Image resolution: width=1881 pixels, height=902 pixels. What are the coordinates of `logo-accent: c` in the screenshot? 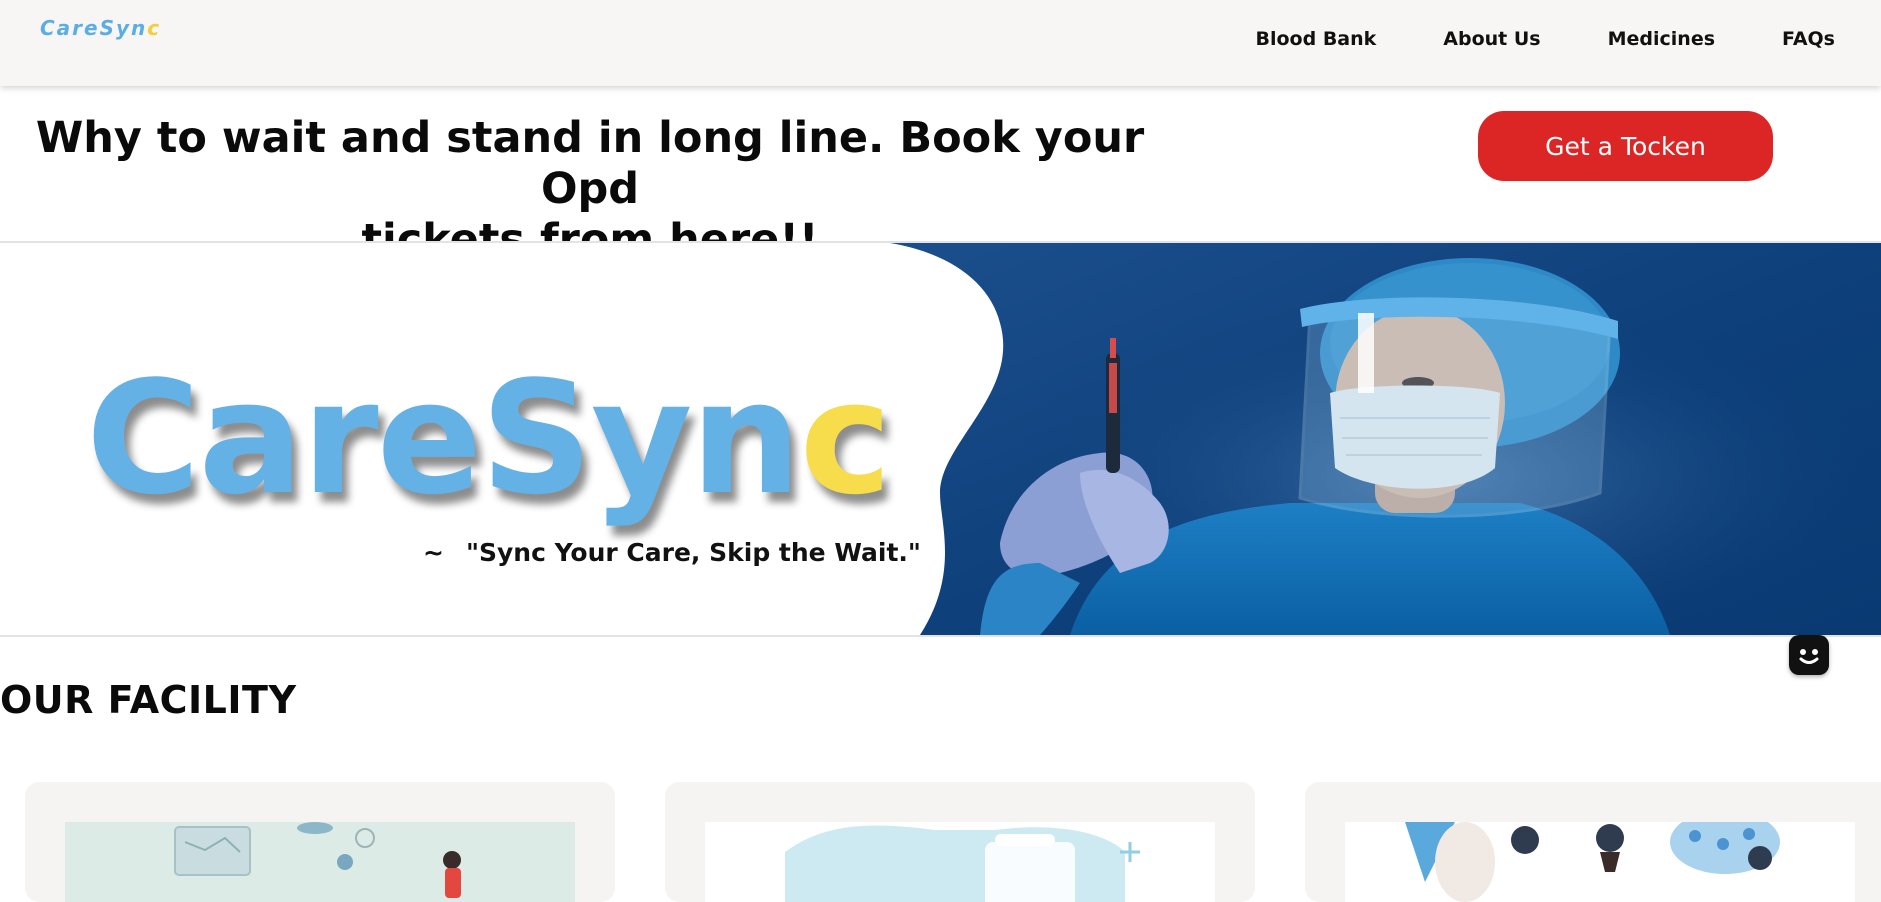 It's located at (154, 28).